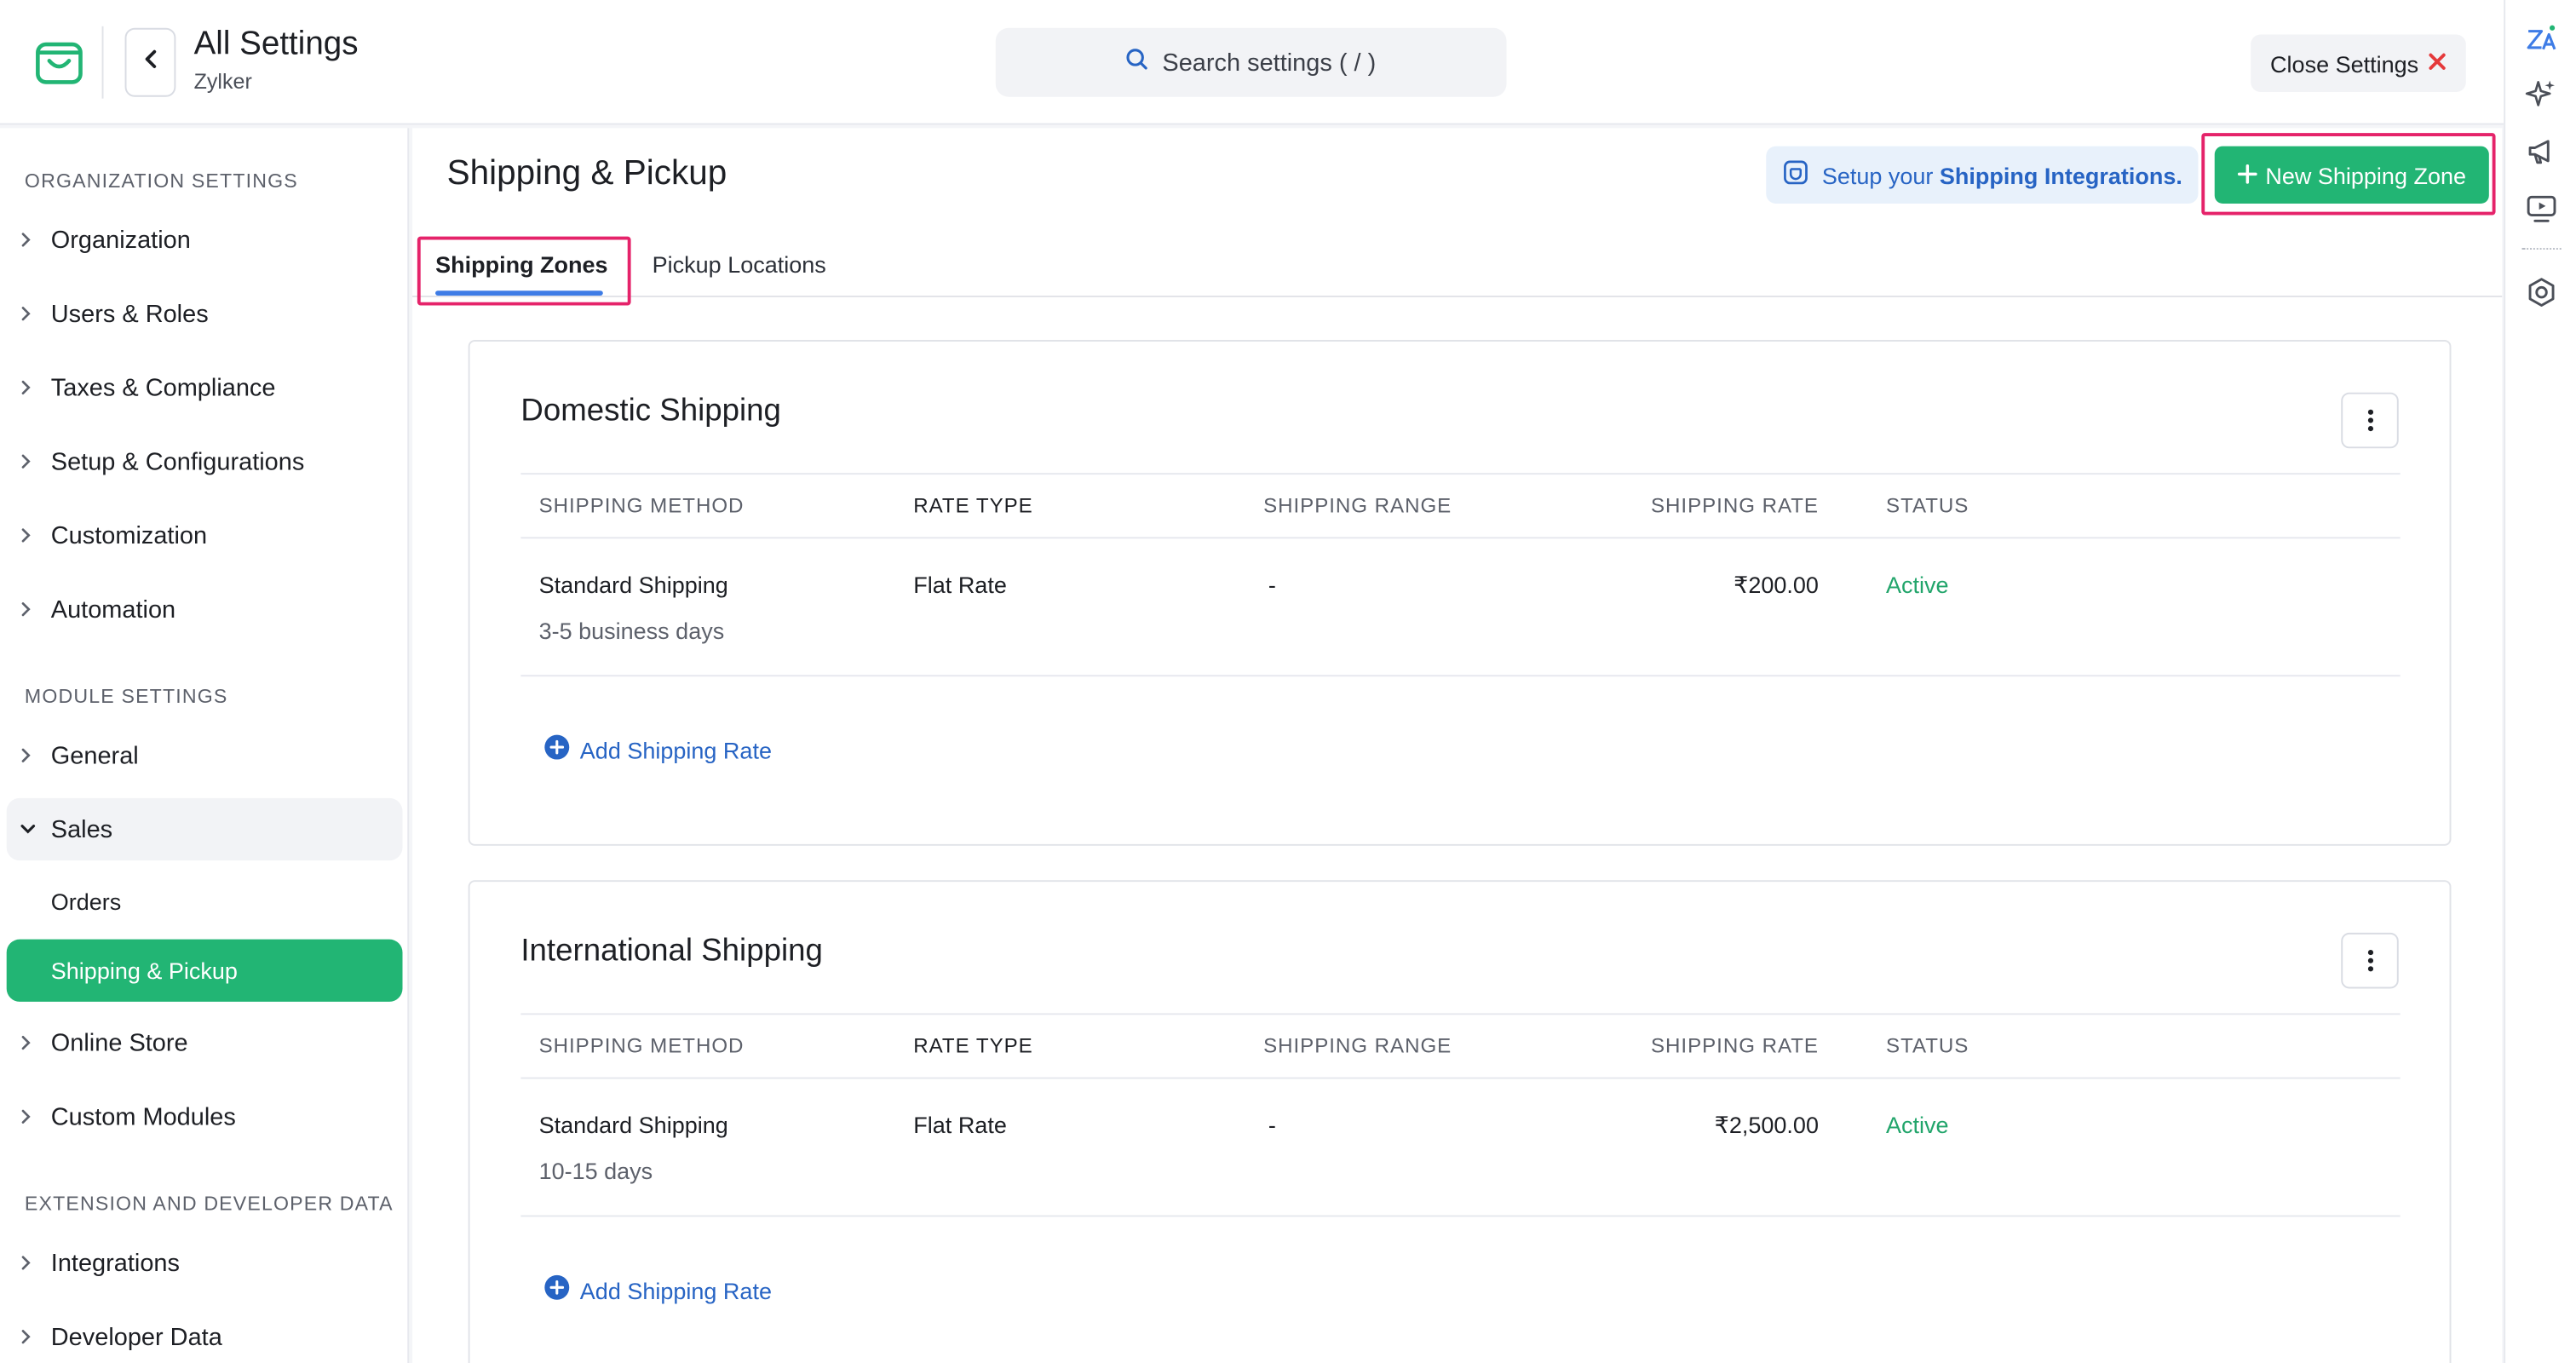 Image resolution: width=2576 pixels, height=1363 pixels. I want to click on plus-circle-icon, so click(557, 1290).